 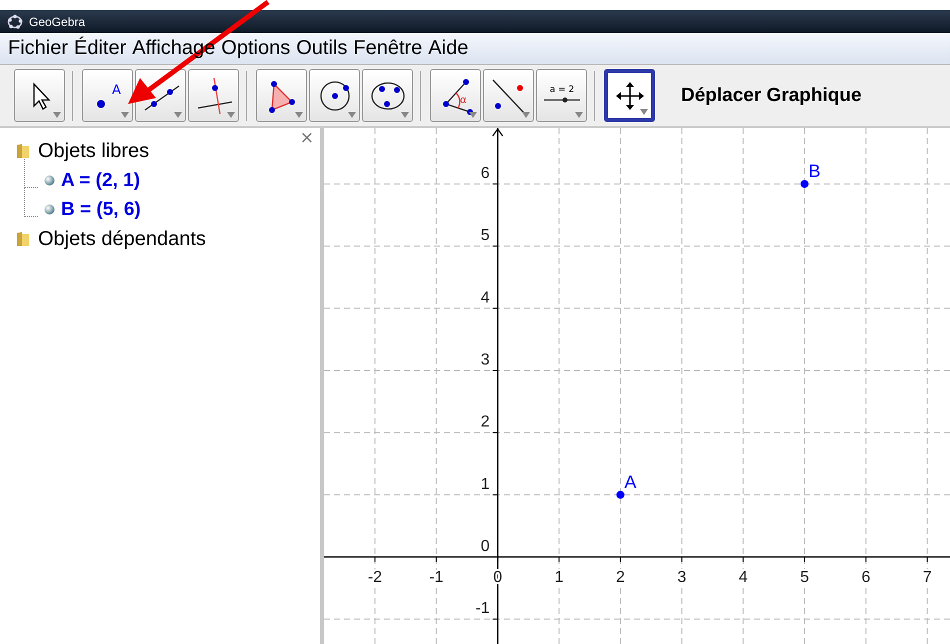 What do you see at coordinates (485, 484) in the screenshot?
I see `y-tick-label: 1` at bounding box center [485, 484].